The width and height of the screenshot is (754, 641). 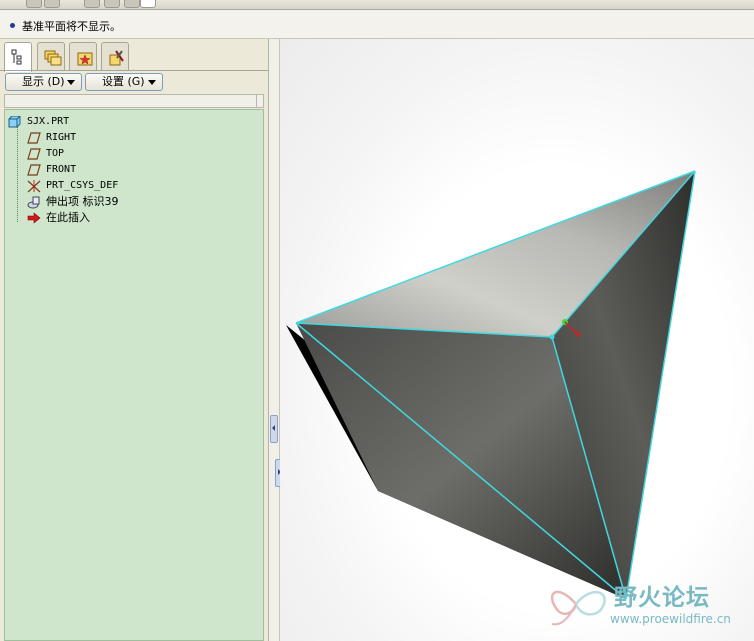 I want to click on protrusion-icon, so click(x=33, y=202).